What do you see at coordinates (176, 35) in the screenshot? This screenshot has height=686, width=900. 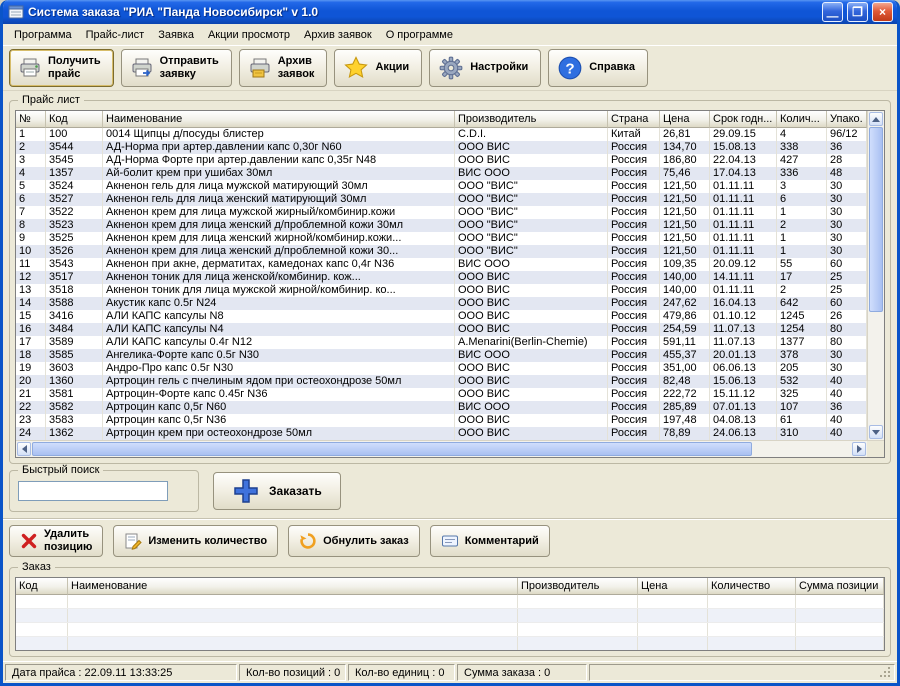 I see `menu-zayavka: Заявка` at bounding box center [176, 35].